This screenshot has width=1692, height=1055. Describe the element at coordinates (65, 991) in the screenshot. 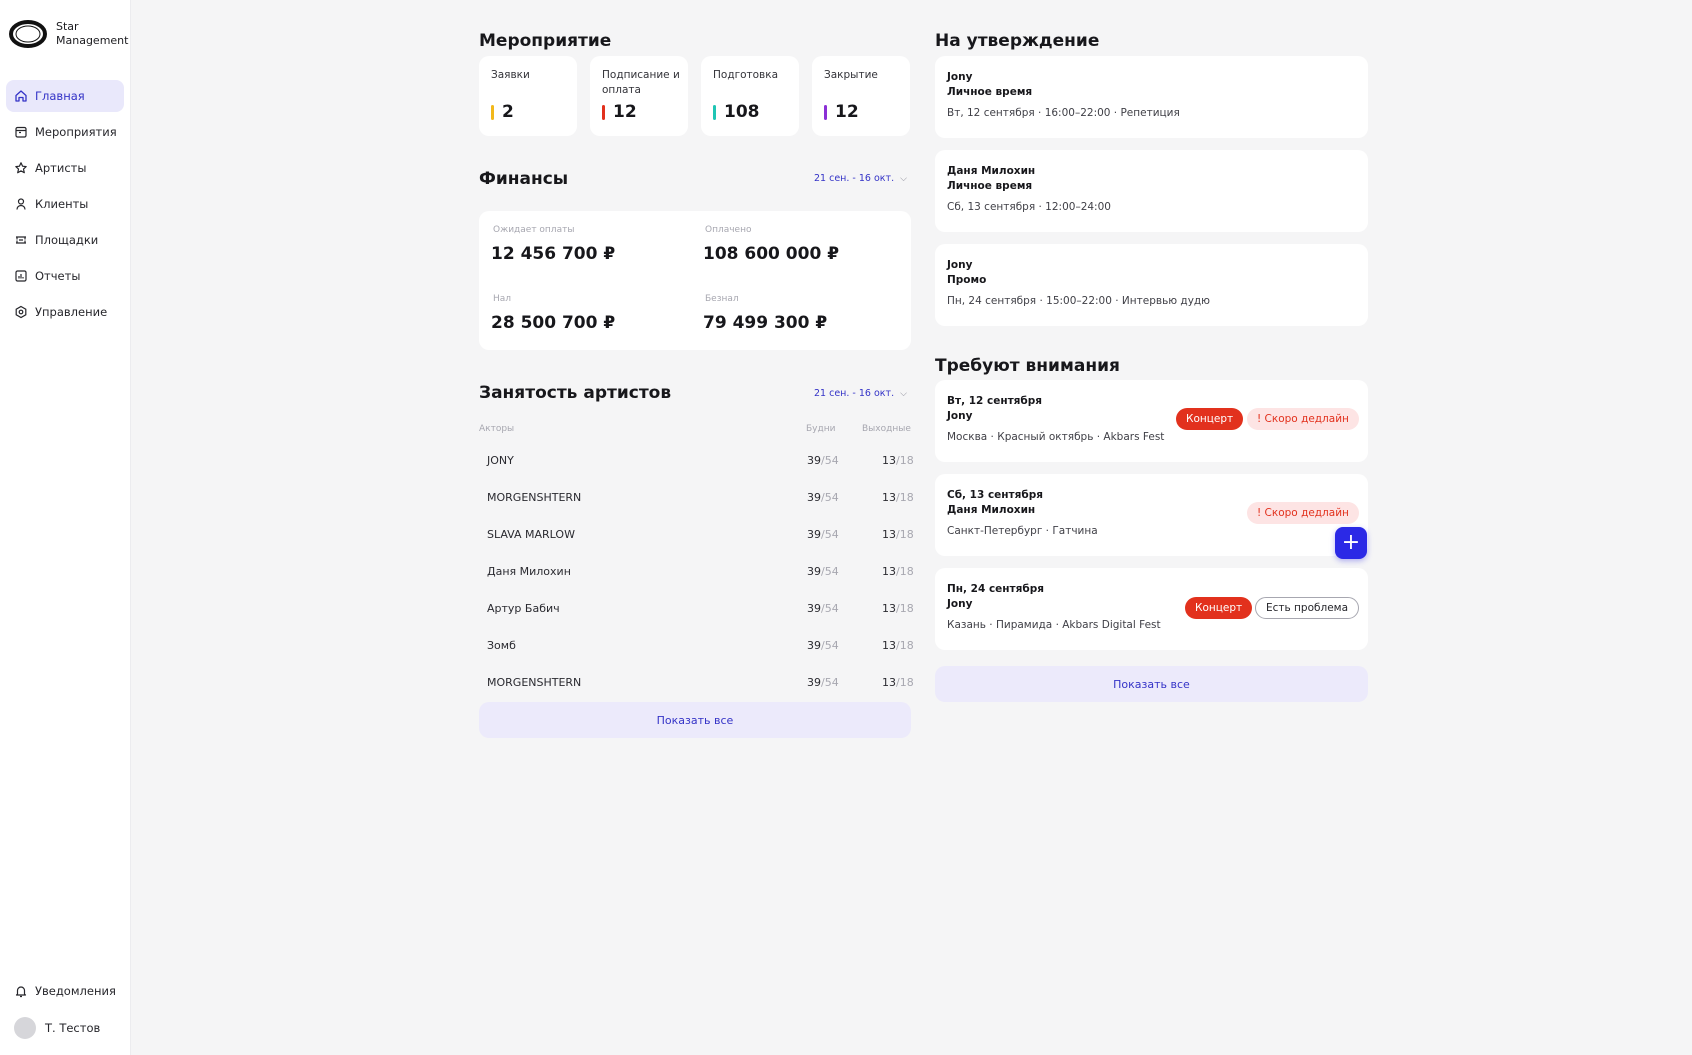

I see `nav-item-notifications: Уведомления` at that location.